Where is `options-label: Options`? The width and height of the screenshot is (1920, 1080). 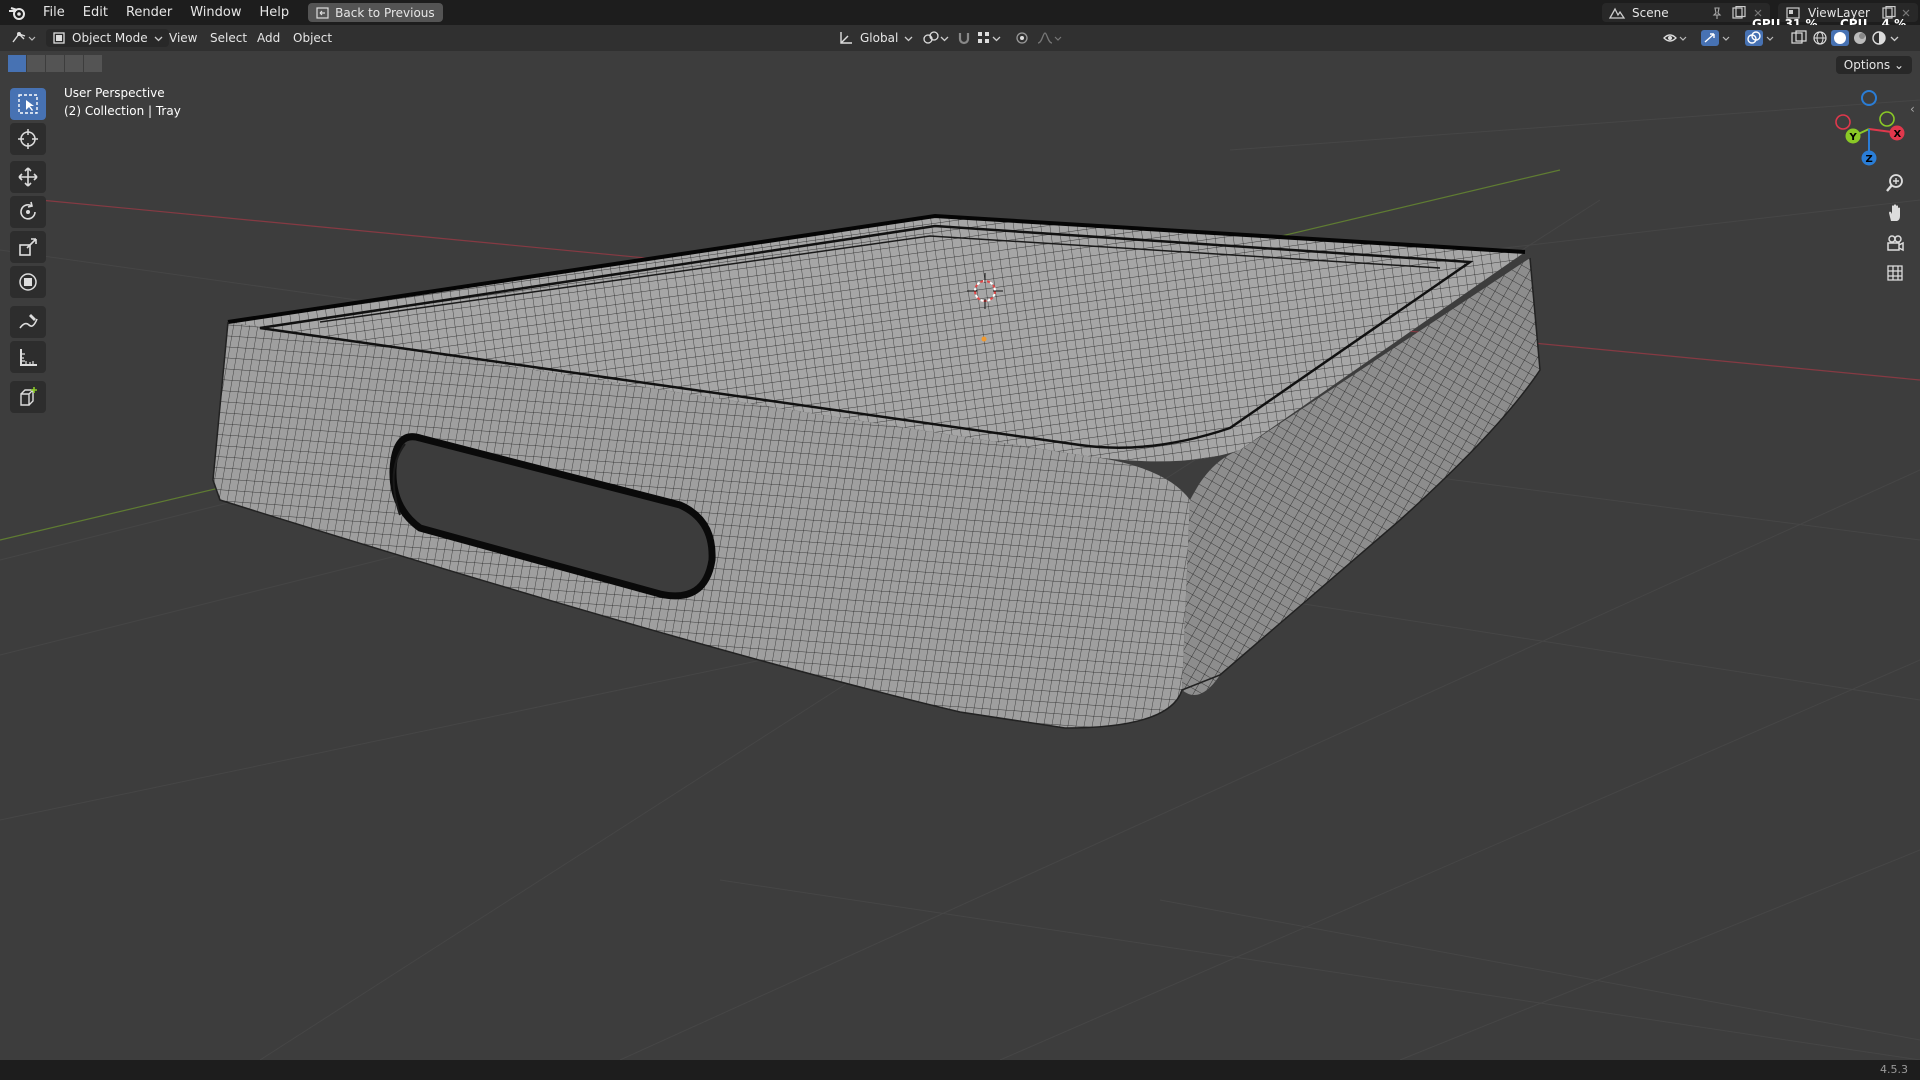
options-label: Options is located at coordinates (1867, 65).